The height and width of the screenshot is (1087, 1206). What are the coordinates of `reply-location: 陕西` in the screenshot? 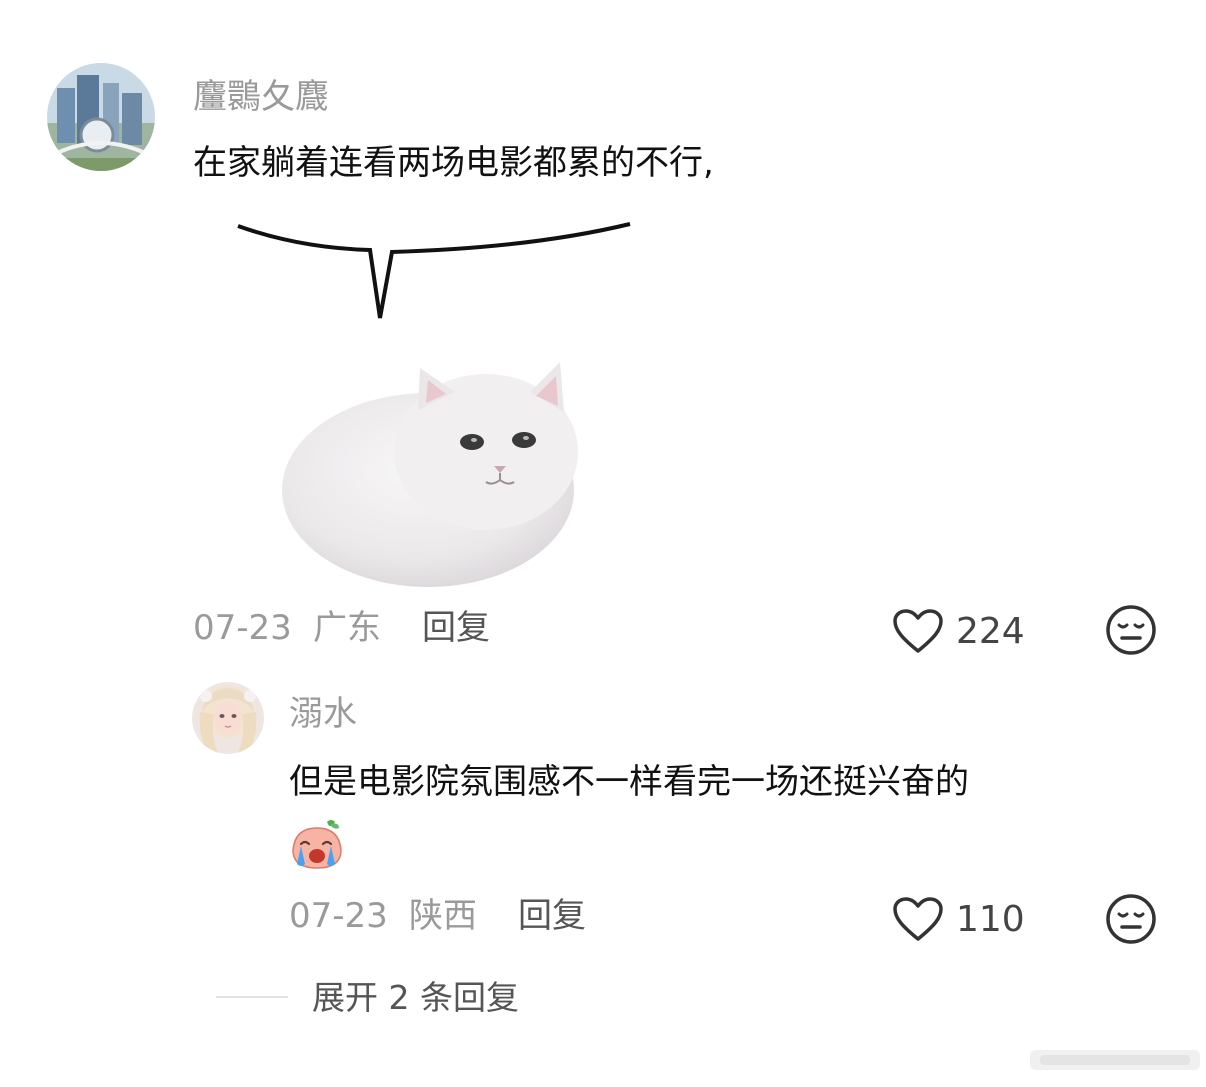 It's located at (443, 916).